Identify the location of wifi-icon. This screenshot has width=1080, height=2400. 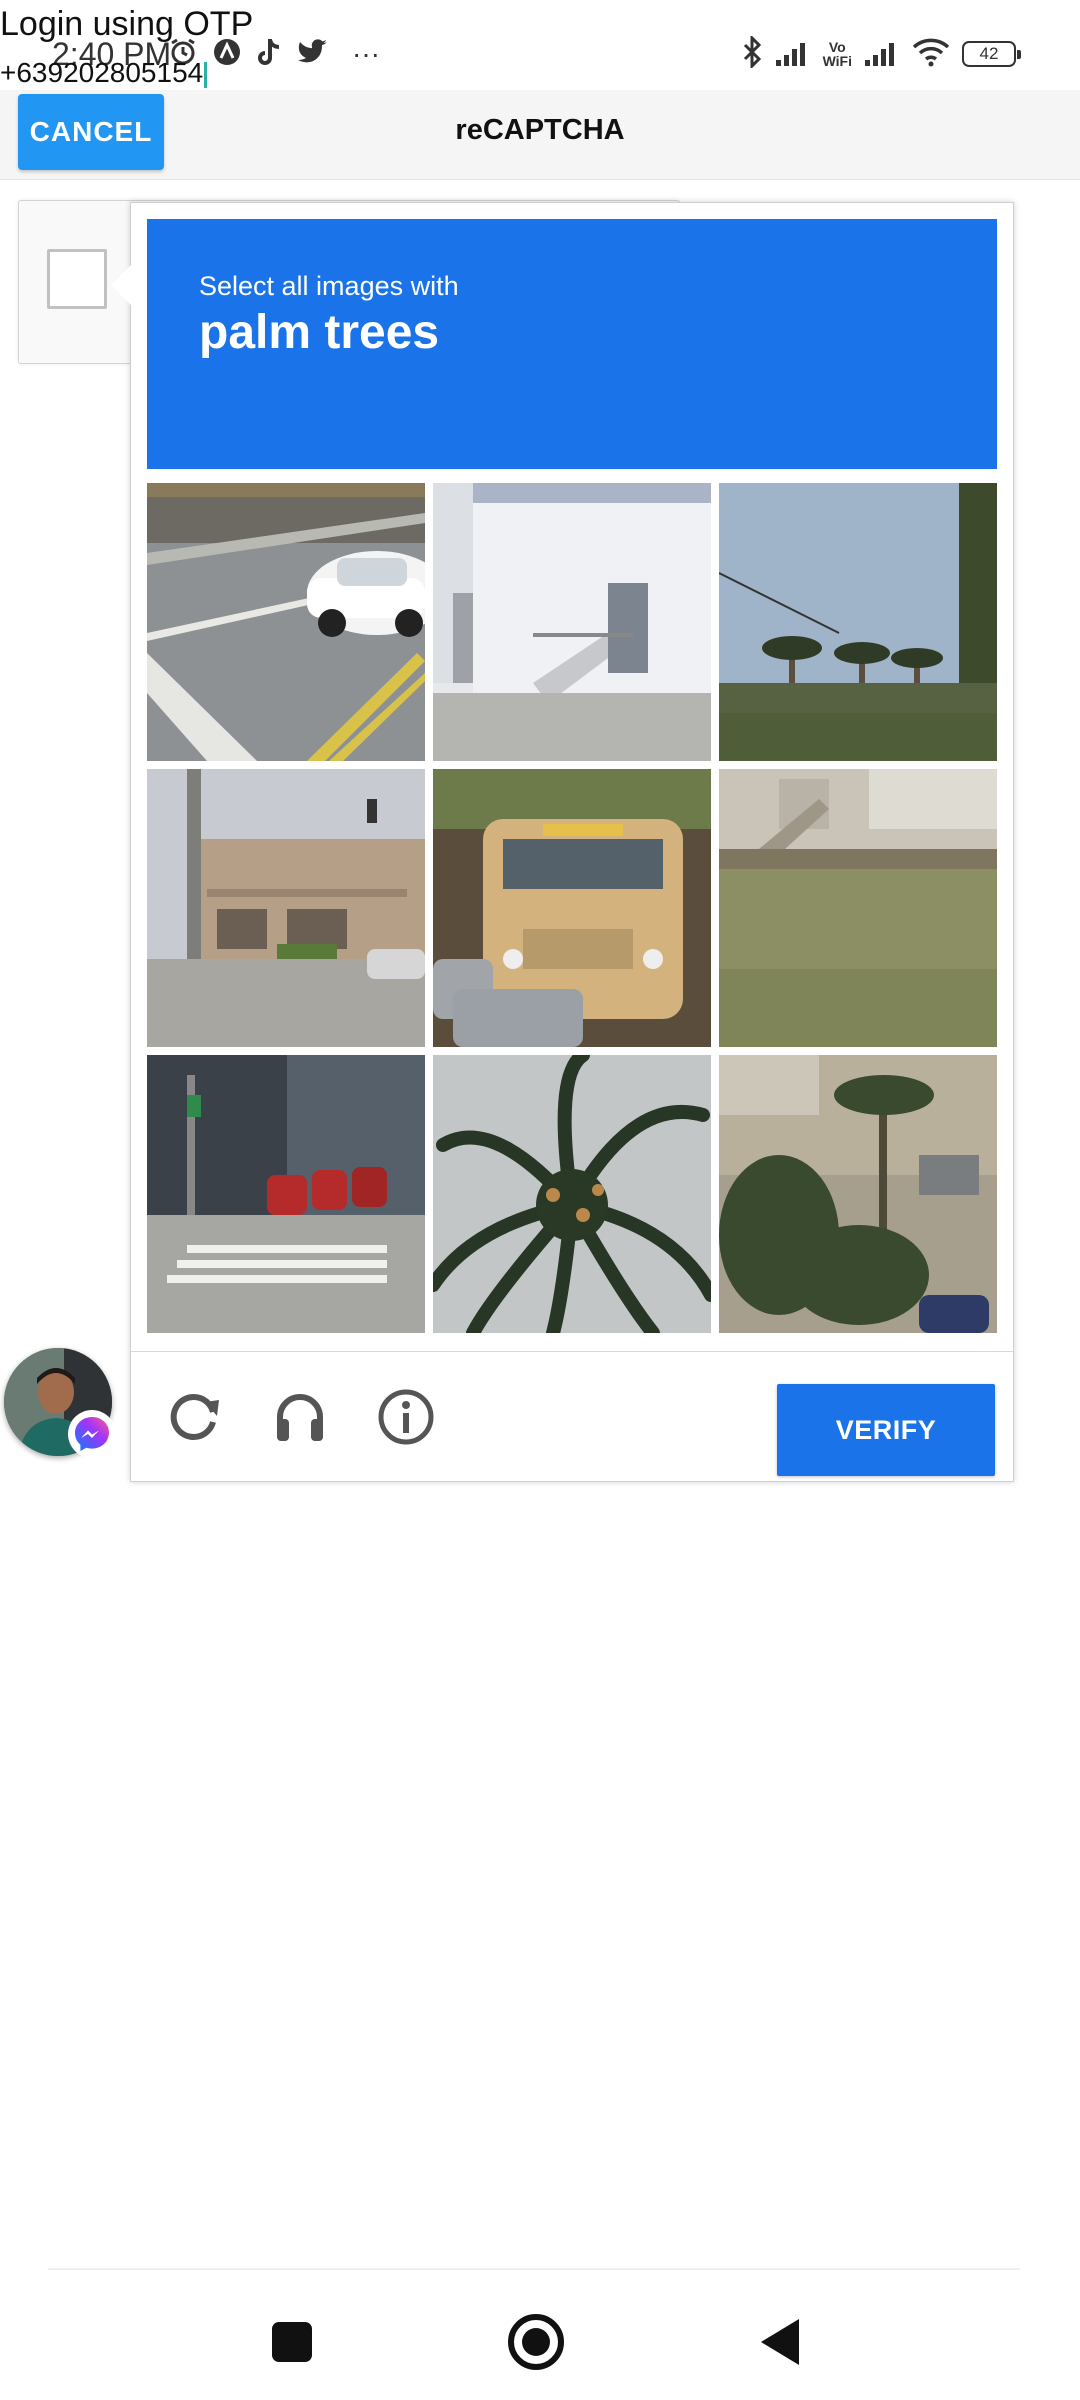
(931, 54).